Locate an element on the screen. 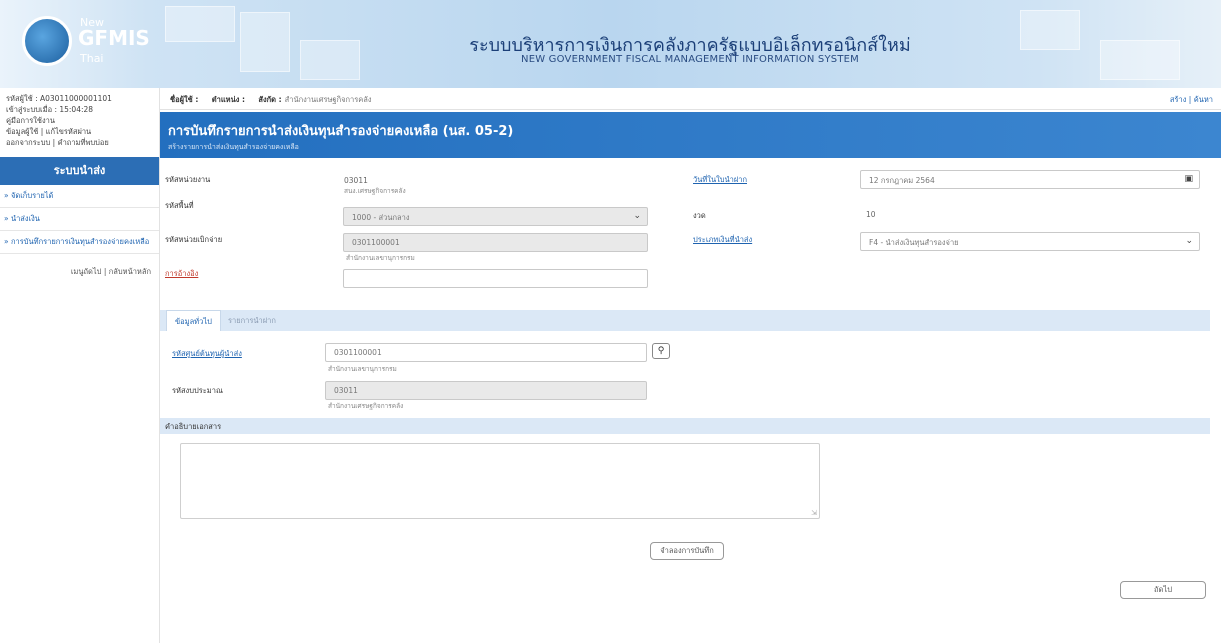 This screenshot has height=643, width=1221. tab-bar: ข้อมูลทั่วไป รายการนำฝาก is located at coordinates (685, 320).